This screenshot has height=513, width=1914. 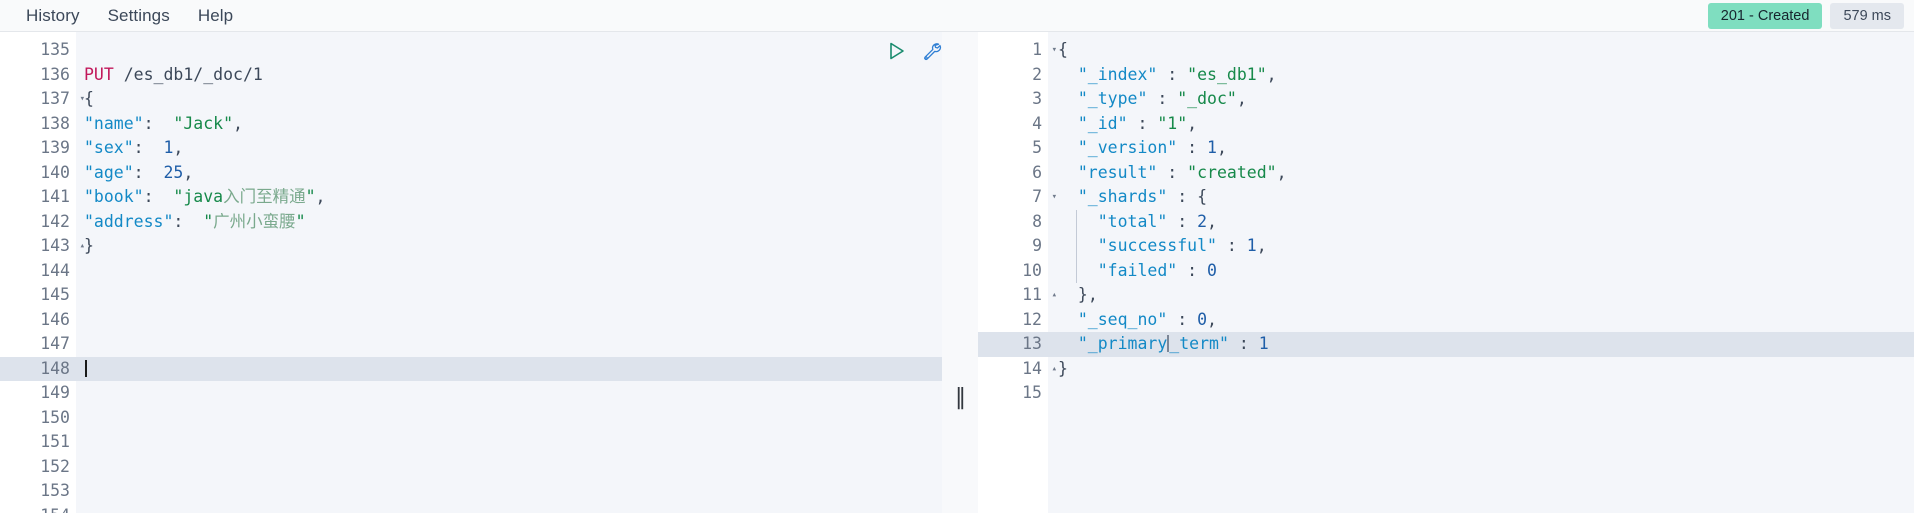 What do you see at coordinates (1232, 172) in the screenshot?
I see `code-token: "created"` at bounding box center [1232, 172].